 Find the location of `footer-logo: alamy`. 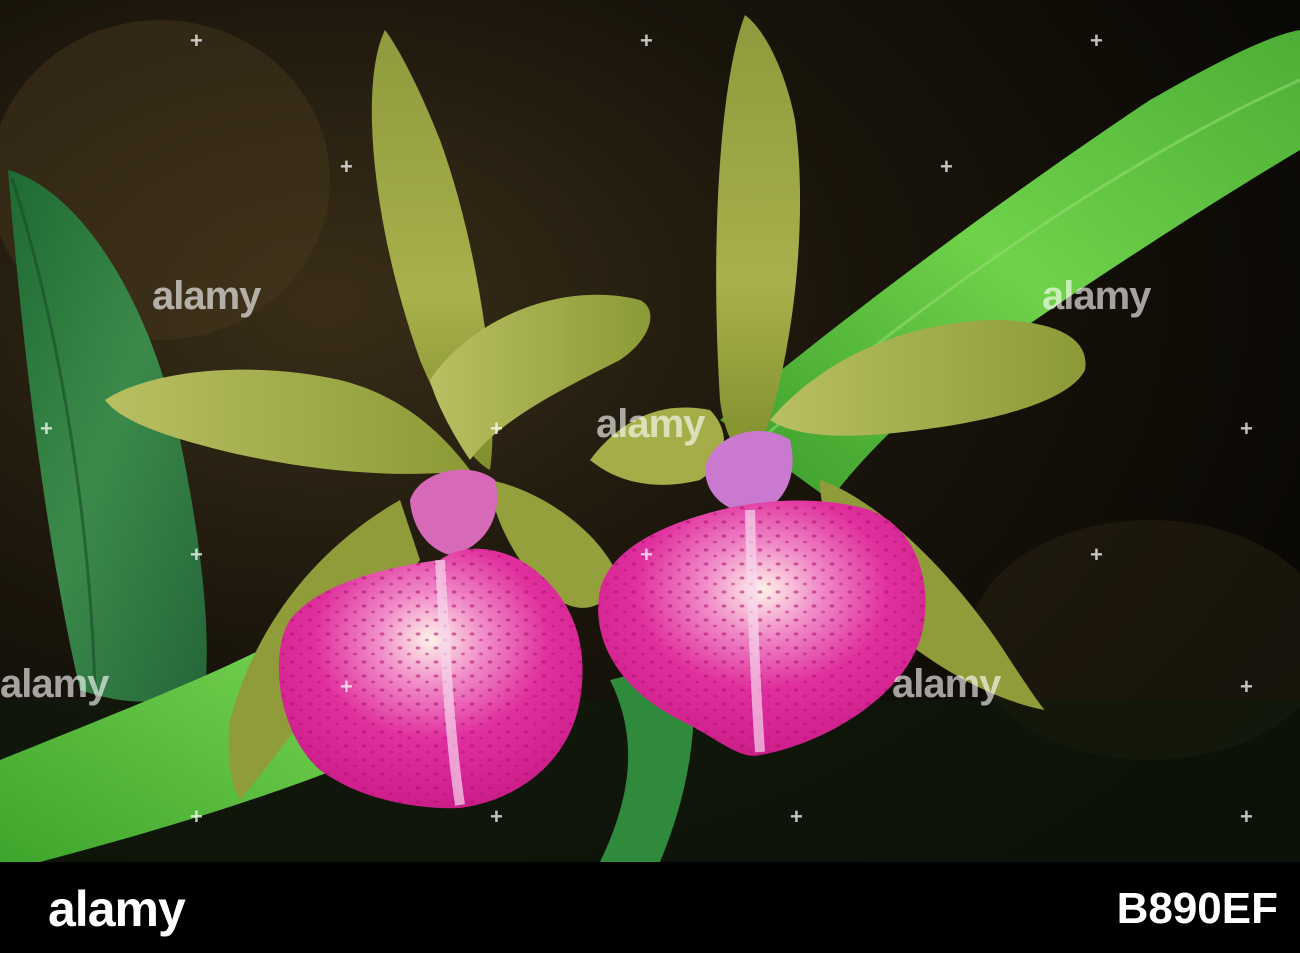

footer-logo: alamy is located at coordinates (117, 909).